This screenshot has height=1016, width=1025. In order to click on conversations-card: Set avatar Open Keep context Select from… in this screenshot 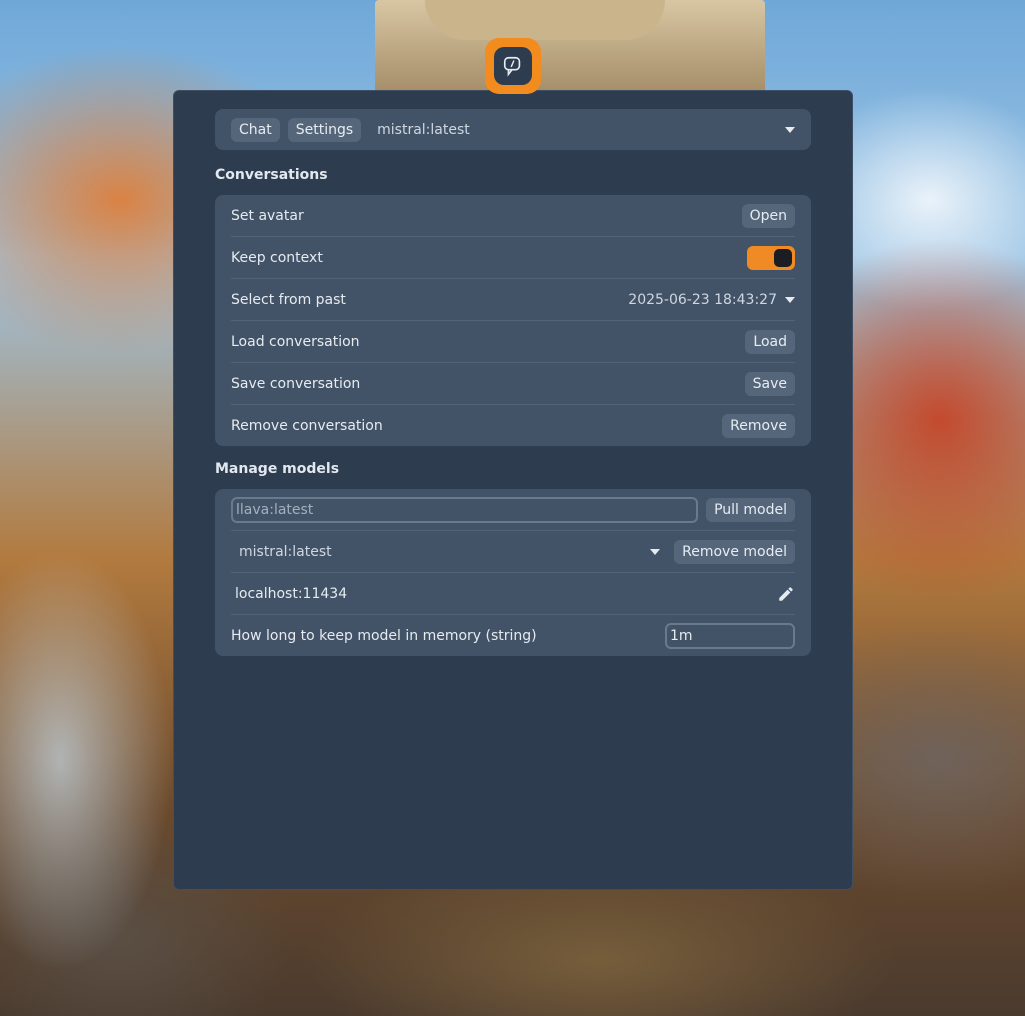, I will do `click(513, 320)`.